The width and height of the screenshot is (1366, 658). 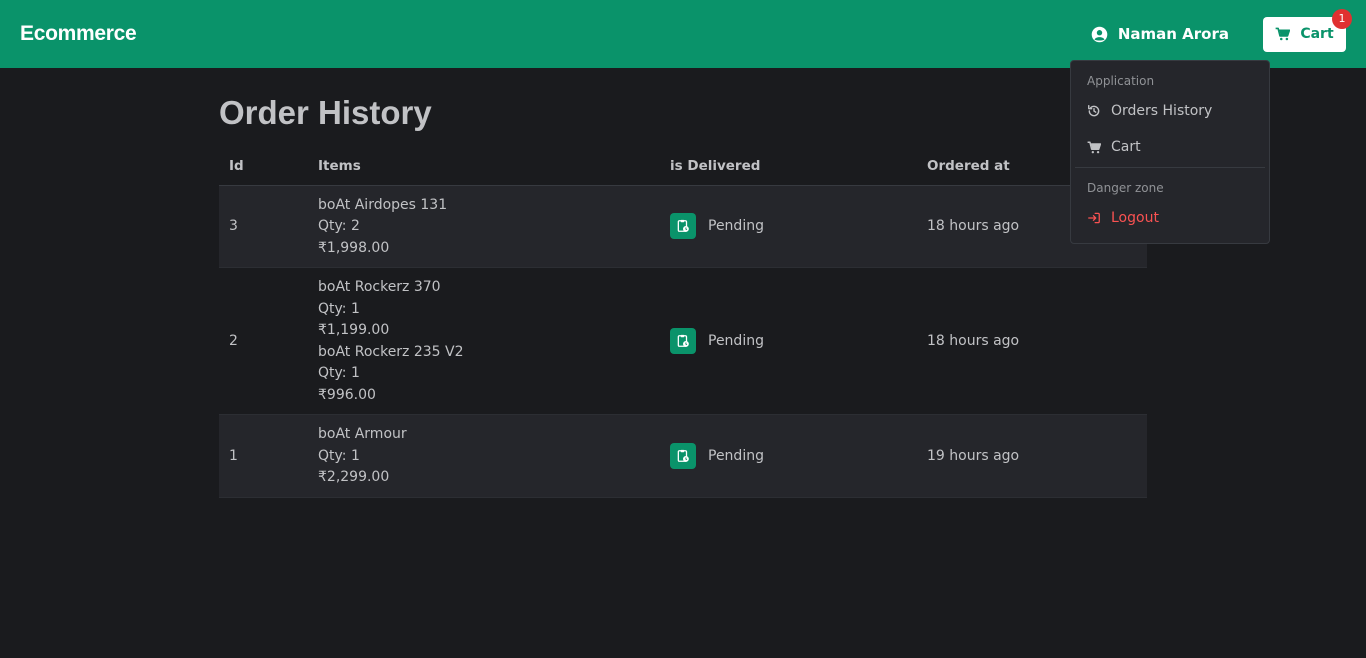 I want to click on brand-logo: Ecommerce, so click(x=78, y=34).